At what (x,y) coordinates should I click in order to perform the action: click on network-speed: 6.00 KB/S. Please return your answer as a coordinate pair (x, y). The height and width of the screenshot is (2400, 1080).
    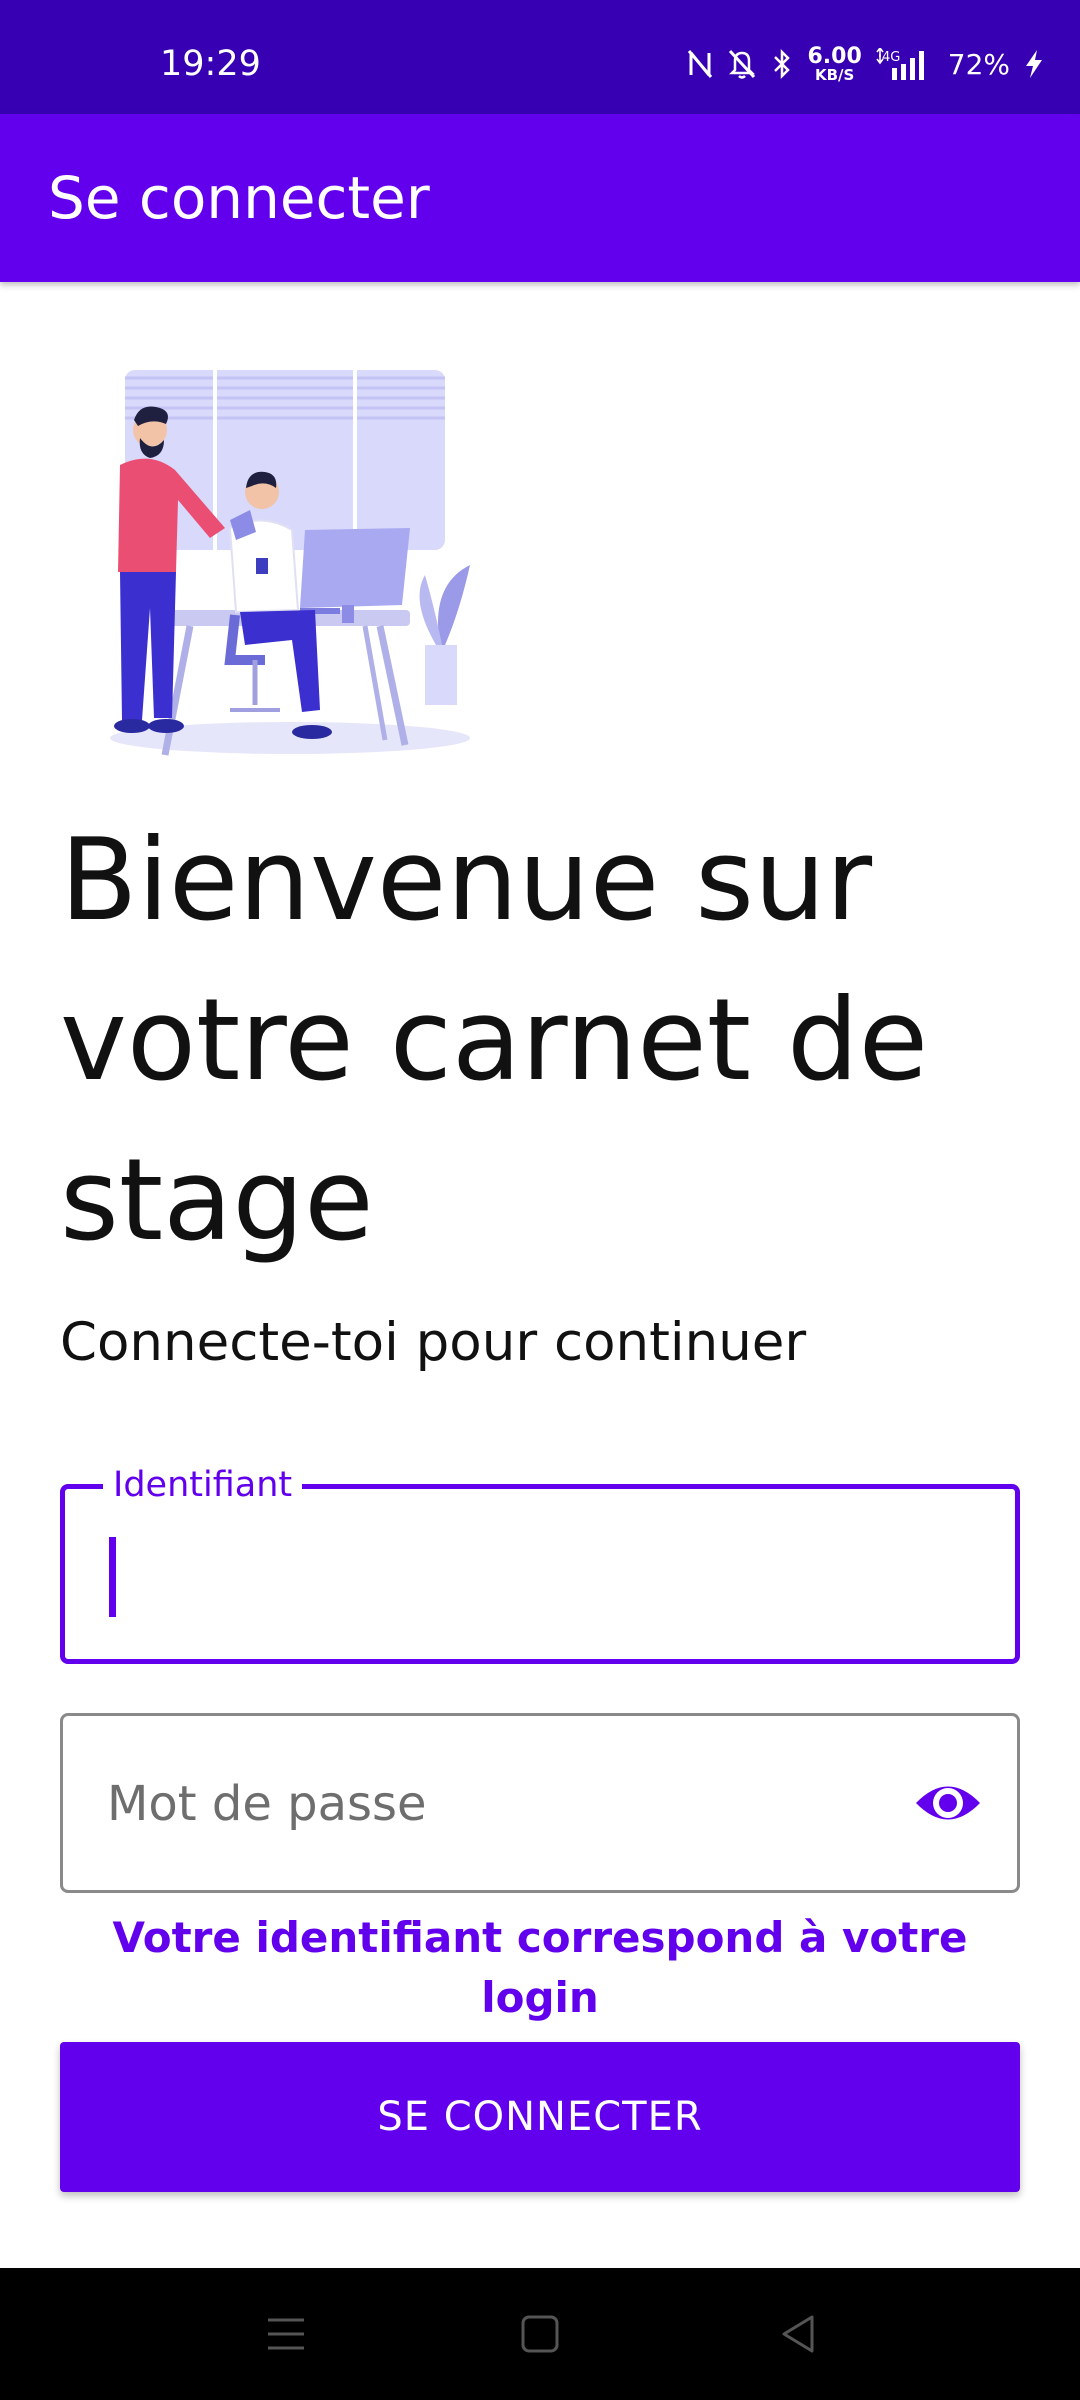
    Looking at the image, I should click on (834, 63).